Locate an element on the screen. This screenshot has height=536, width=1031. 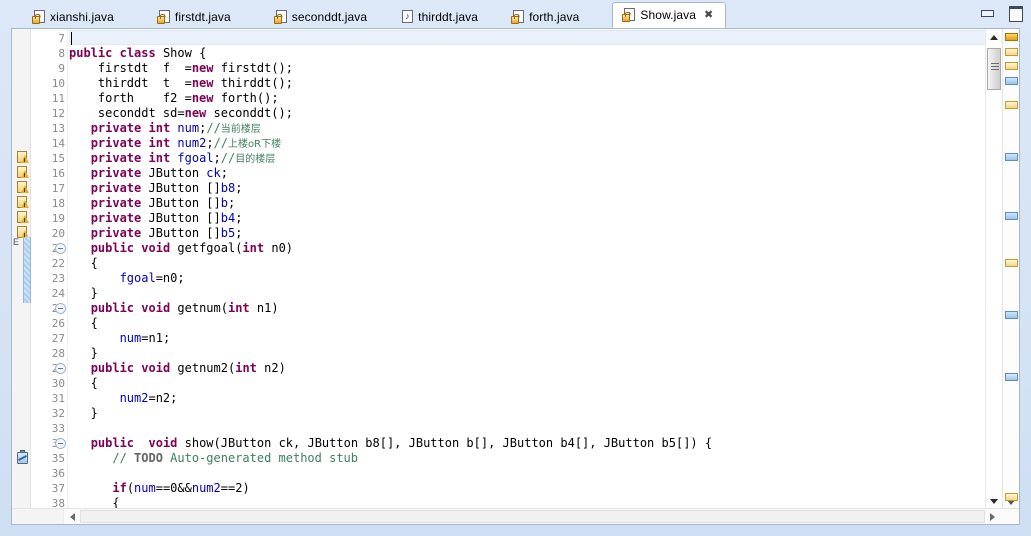
line-number: 8 is located at coordinates (61, 53).